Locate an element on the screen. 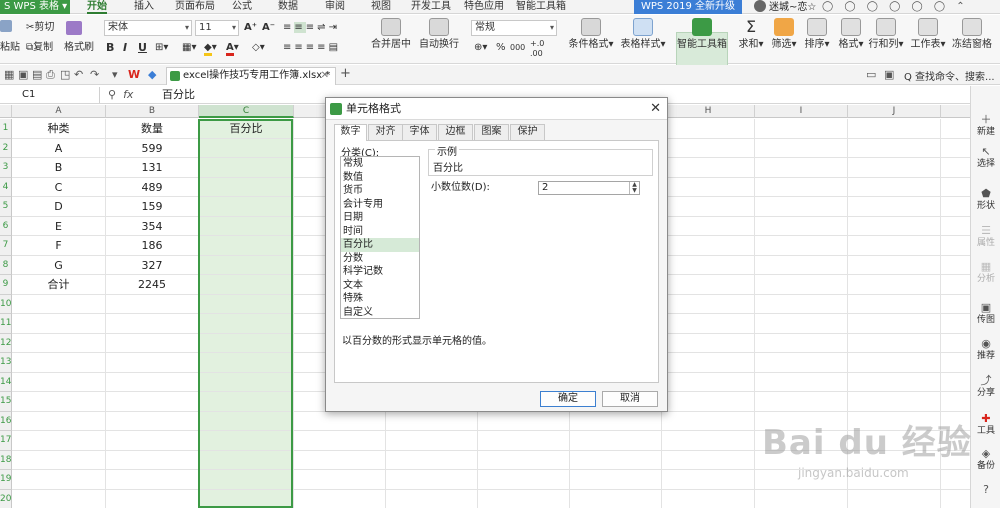 The image size is (1000, 508). close-icon: ✕ is located at coordinates (325, 76).